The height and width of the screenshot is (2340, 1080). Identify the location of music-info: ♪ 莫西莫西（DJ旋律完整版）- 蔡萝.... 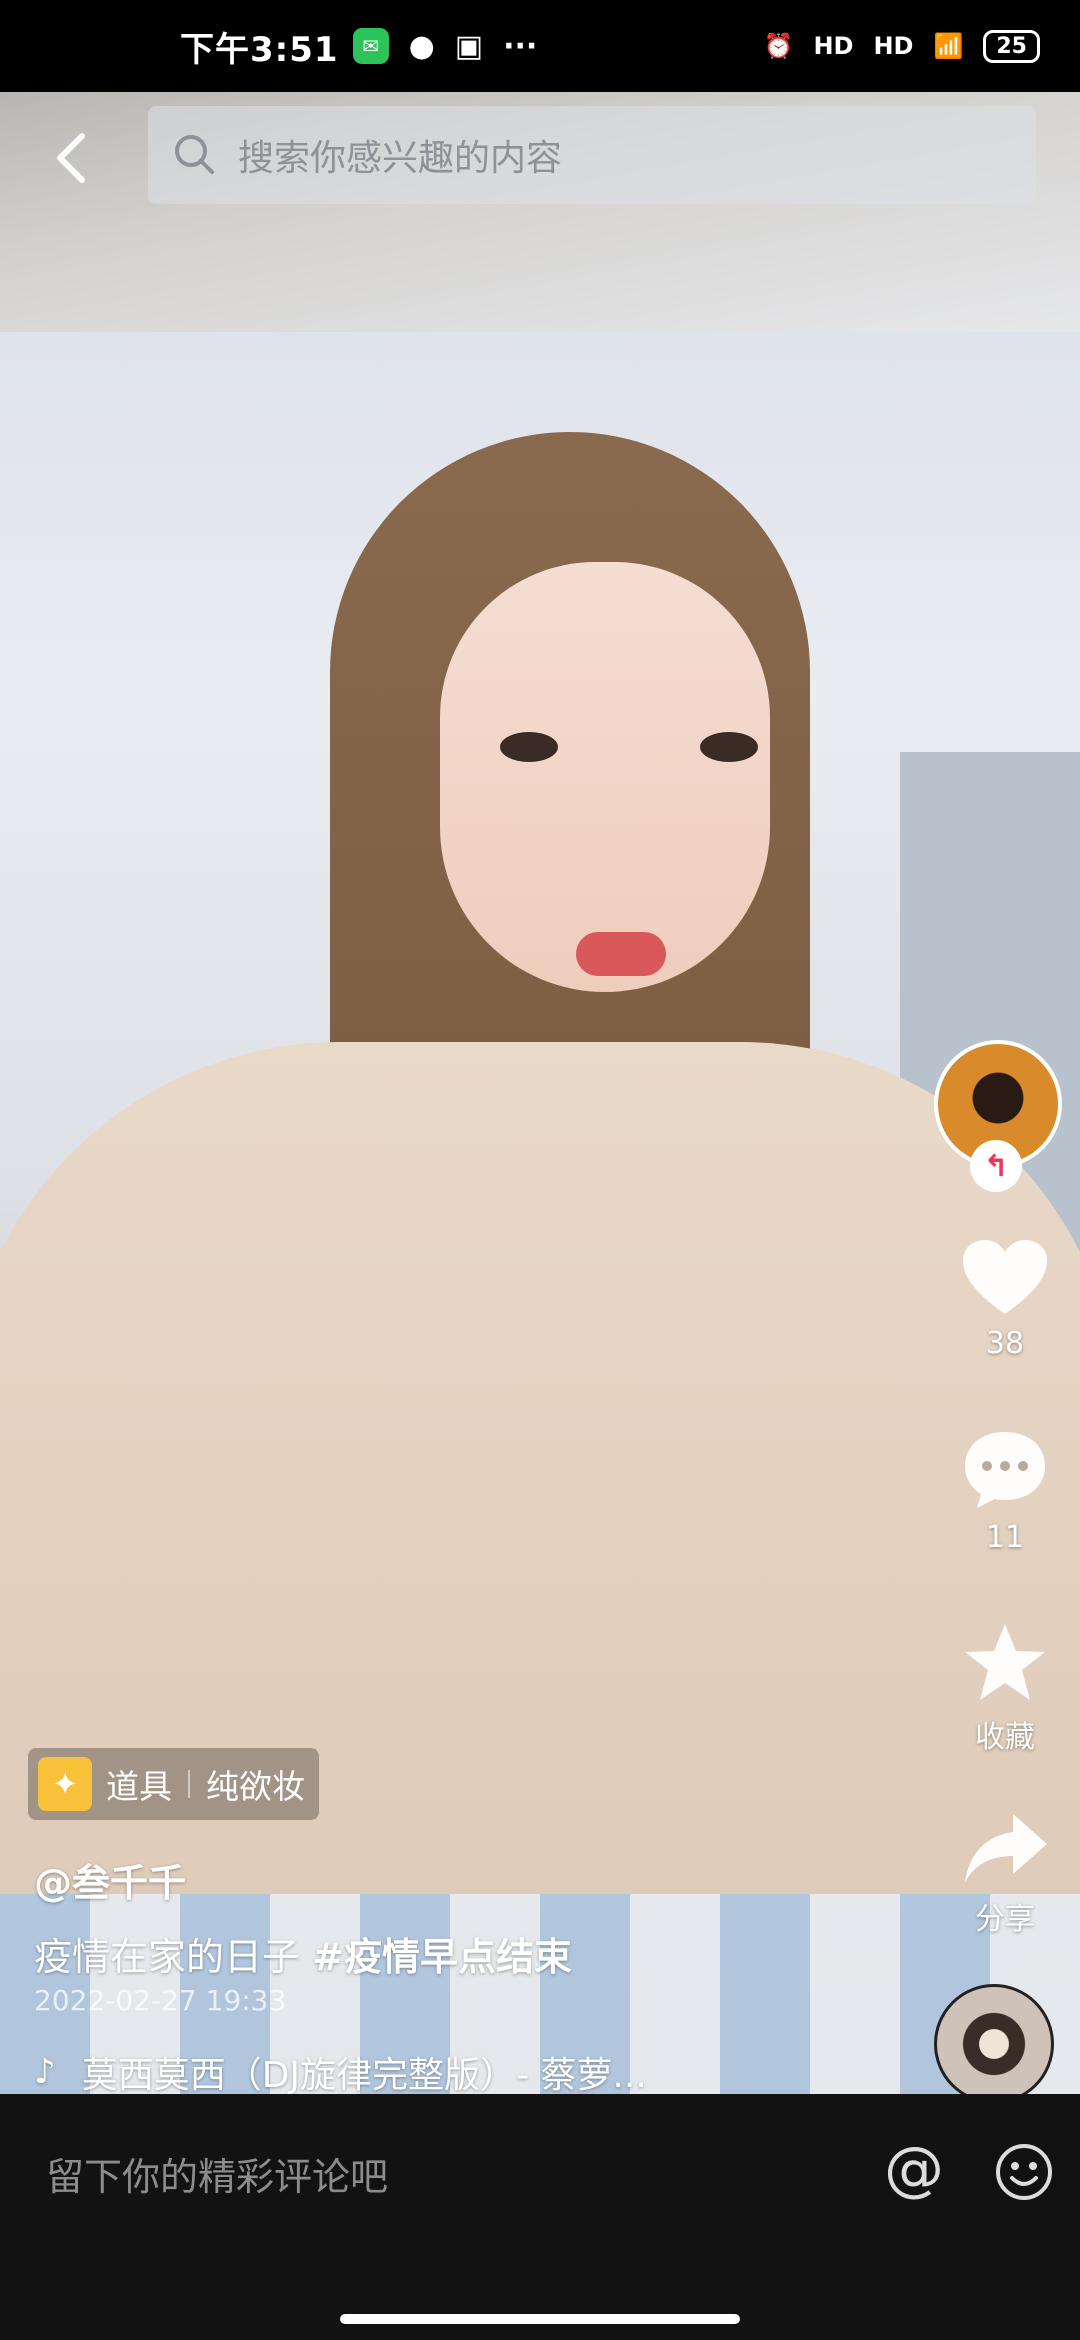
(340, 2072).